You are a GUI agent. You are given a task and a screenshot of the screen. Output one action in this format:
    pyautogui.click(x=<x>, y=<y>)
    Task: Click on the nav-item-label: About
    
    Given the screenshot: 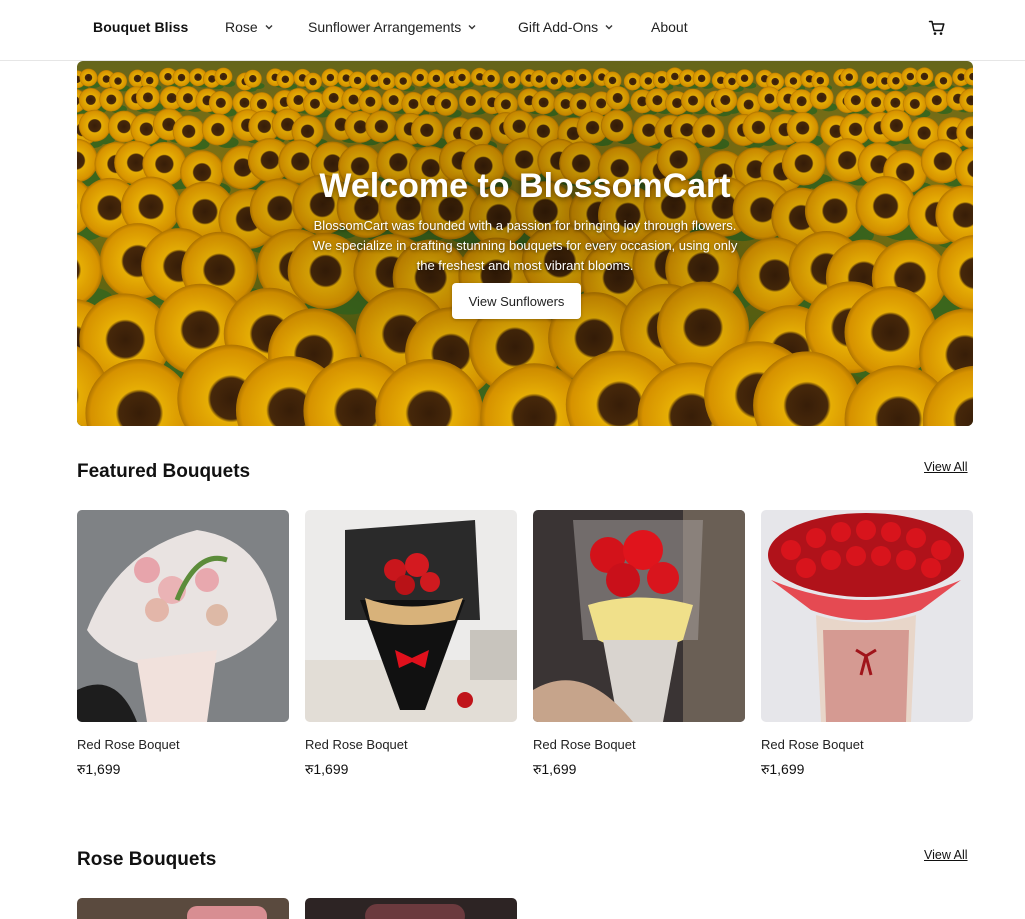 What is the action you would take?
    pyautogui.click(x=669, y=27)
    